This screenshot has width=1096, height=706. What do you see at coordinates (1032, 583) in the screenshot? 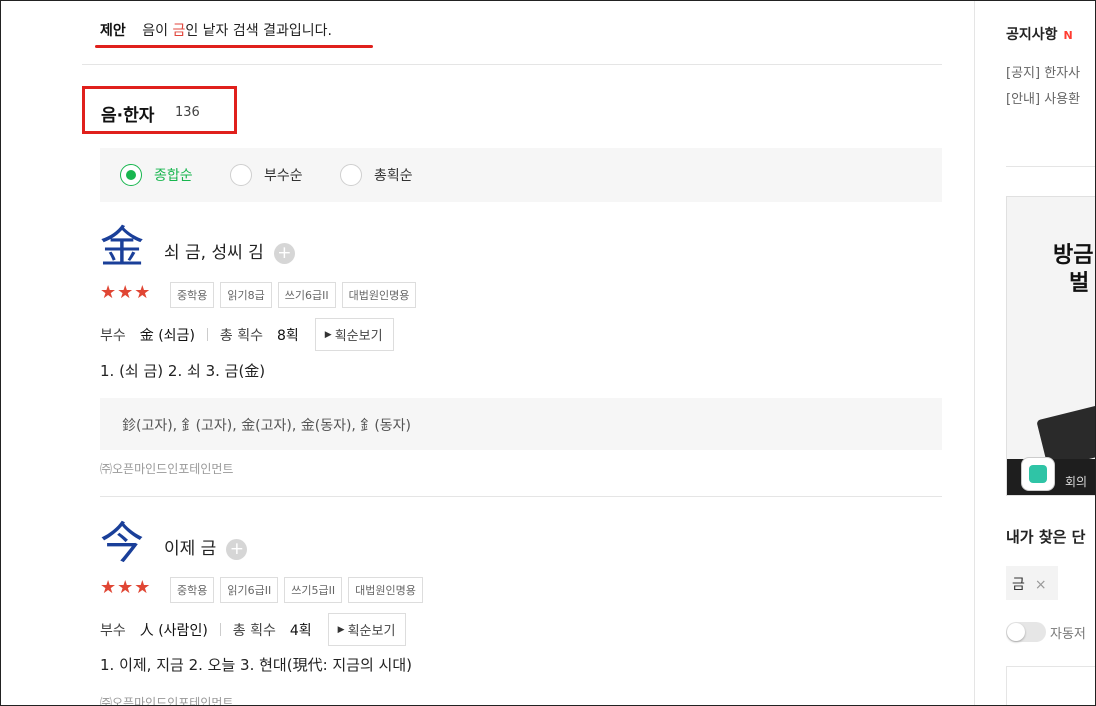
I see `recent-search-chip: 금 ×` at bounding box center [1032, 583].